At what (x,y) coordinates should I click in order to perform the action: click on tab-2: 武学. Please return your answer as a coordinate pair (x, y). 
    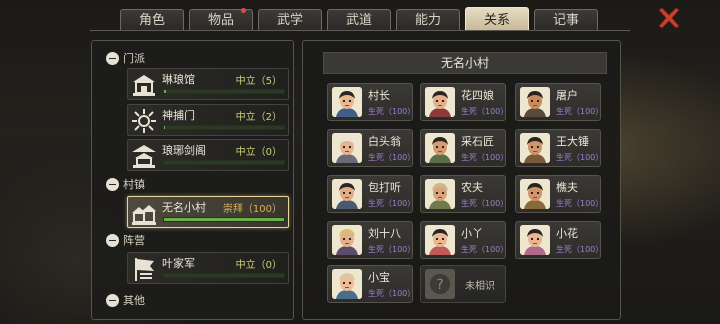
    Looking at the image, I should click on (290, 20).